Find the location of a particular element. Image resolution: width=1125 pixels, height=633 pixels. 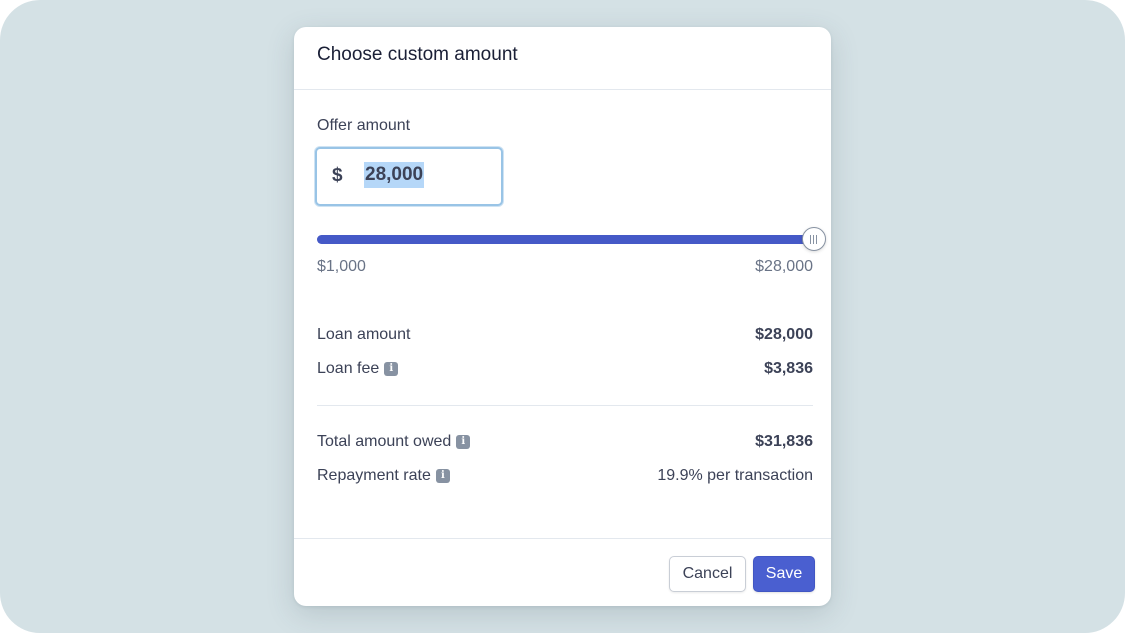

repayment-rate-value: 19.9% per transaction is located at coordinates (735, 475).